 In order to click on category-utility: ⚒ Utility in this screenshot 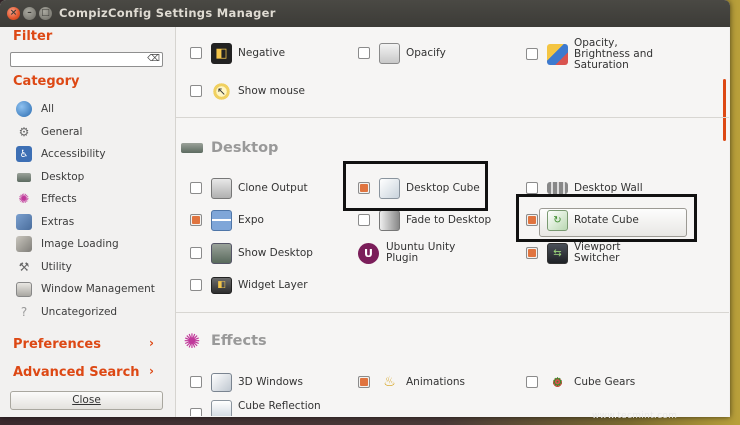, I will do `click(44, 267)`.